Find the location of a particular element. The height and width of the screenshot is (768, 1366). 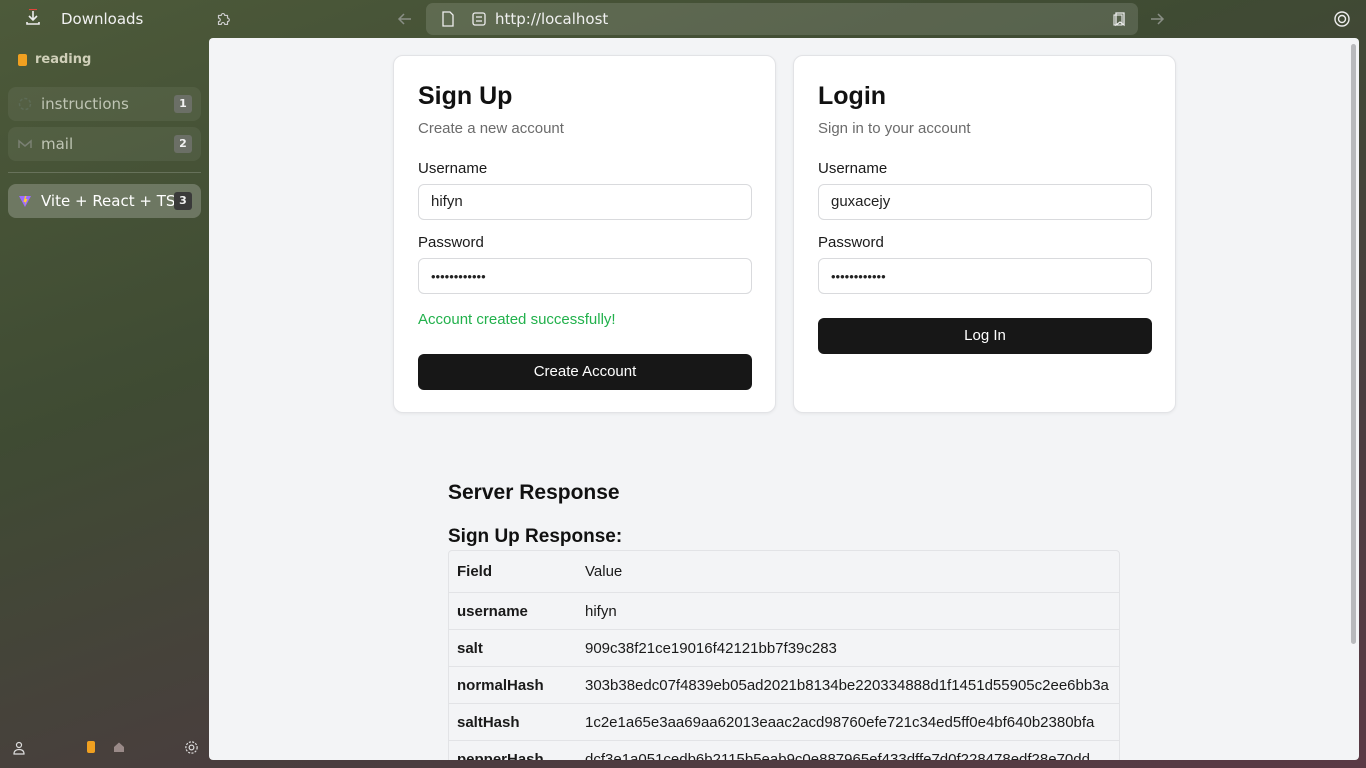

settings-icon is located at coordinates (191, 747).